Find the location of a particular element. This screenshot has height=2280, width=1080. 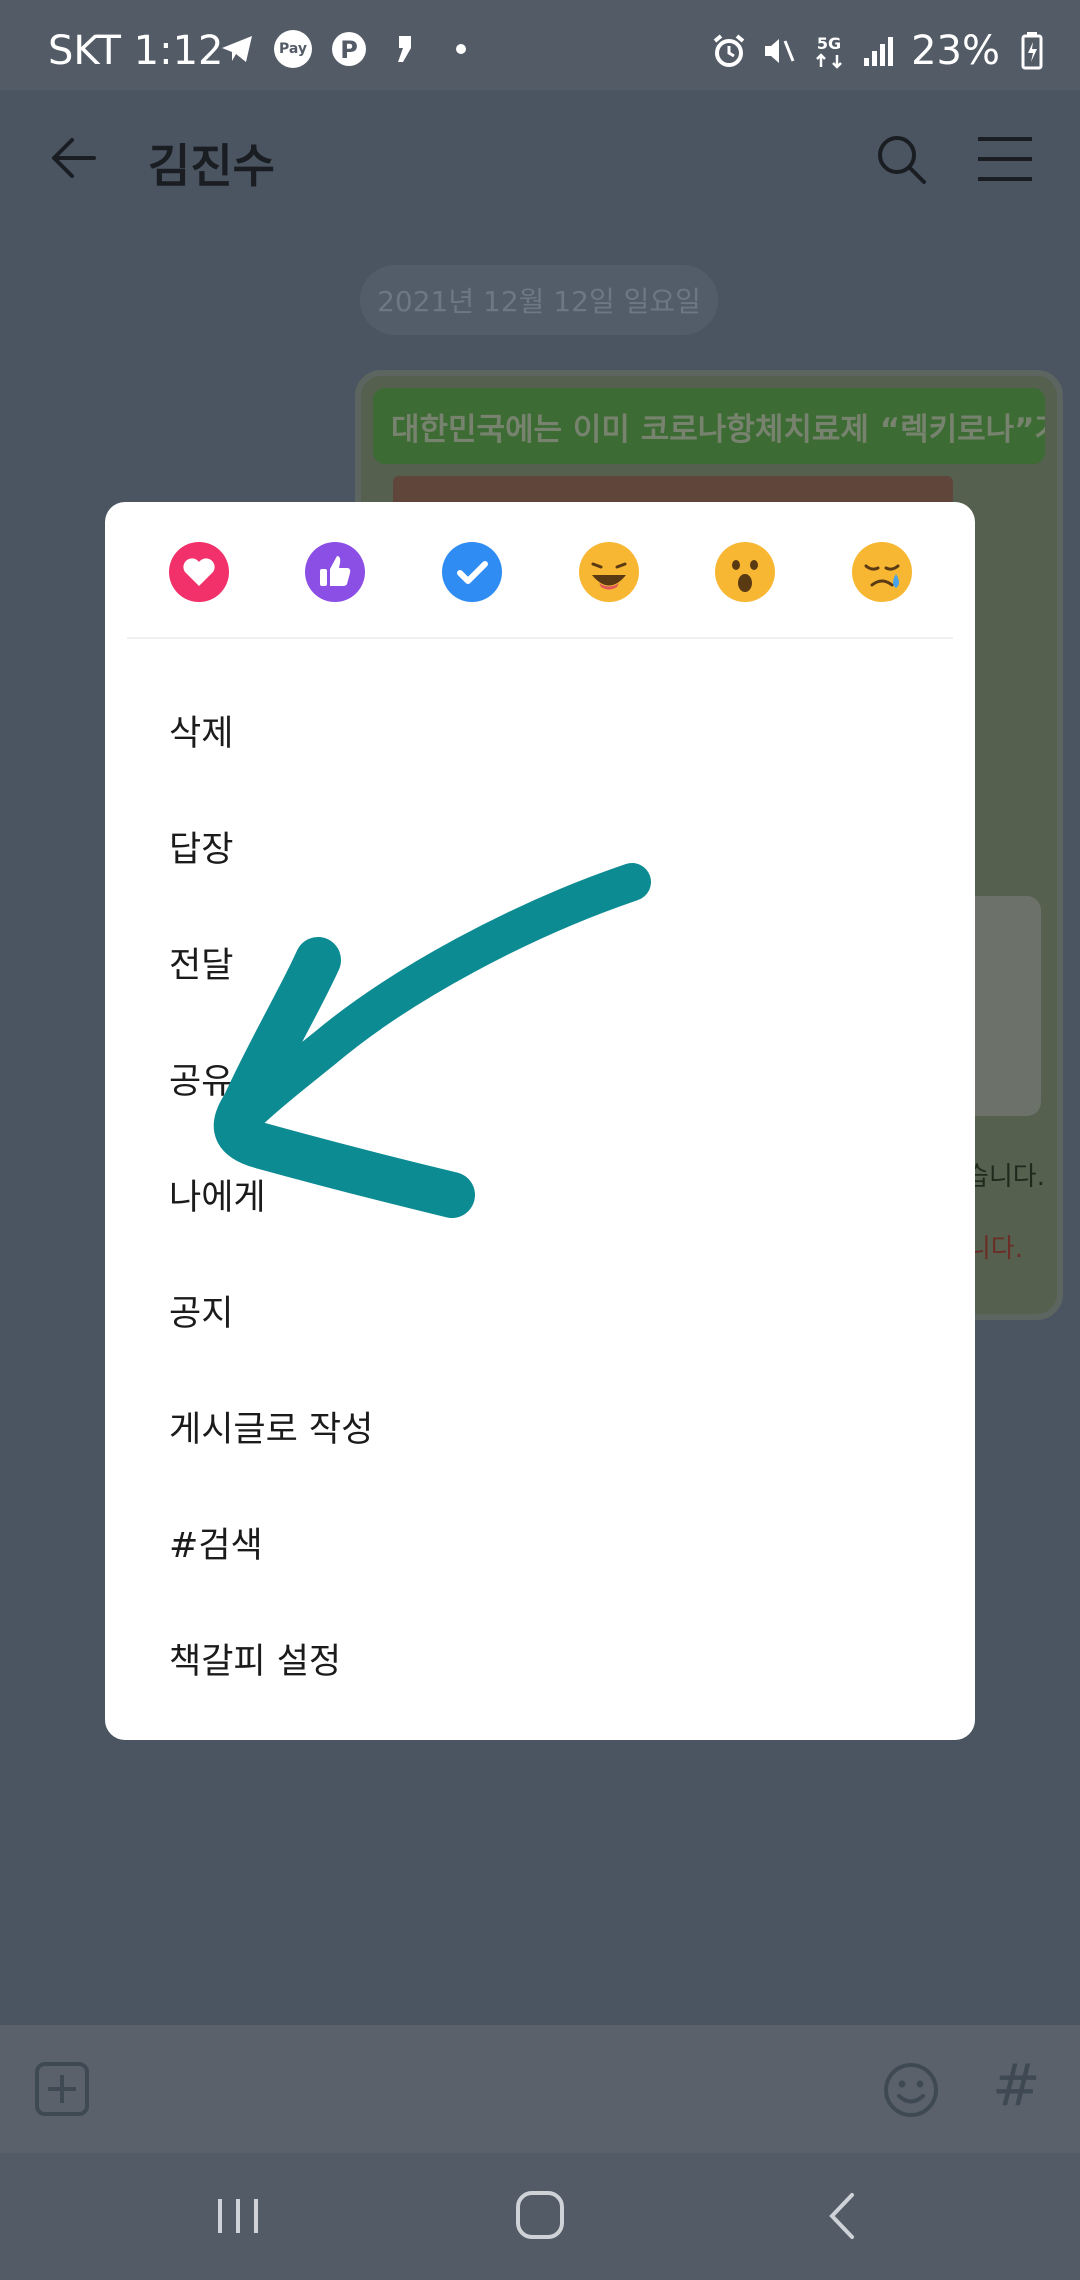

menu-icon is located at coordinates (1005, 159).